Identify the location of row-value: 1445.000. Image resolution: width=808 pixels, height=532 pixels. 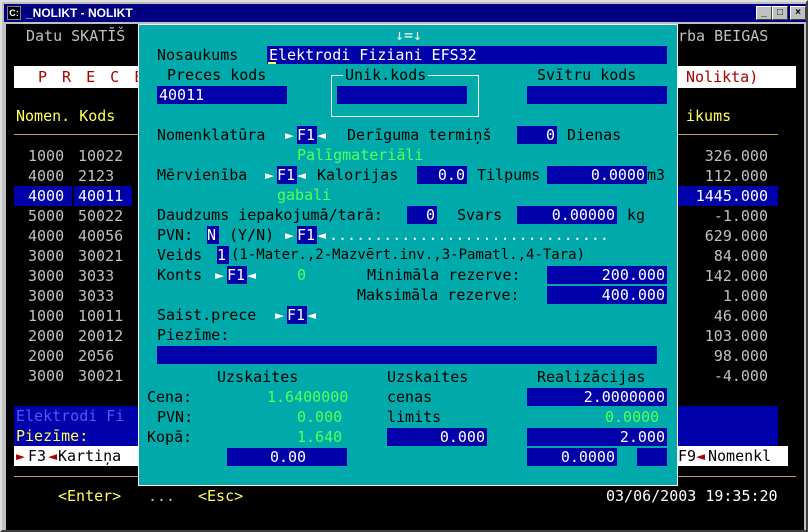
(732, 196).